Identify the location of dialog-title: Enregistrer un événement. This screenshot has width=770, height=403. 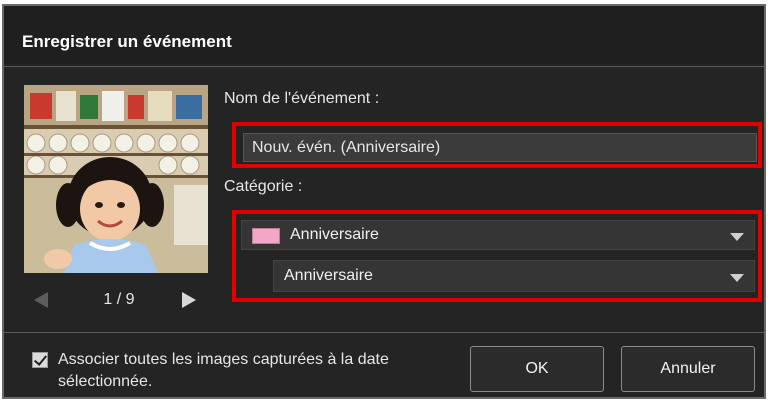
(127, 41).